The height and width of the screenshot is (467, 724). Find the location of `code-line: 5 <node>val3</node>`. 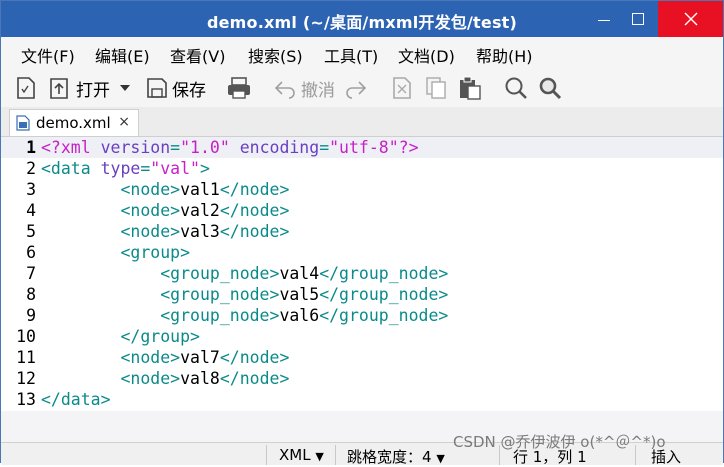

code-line: 5 <node>val3</node> is located at coordinates (362, 231).